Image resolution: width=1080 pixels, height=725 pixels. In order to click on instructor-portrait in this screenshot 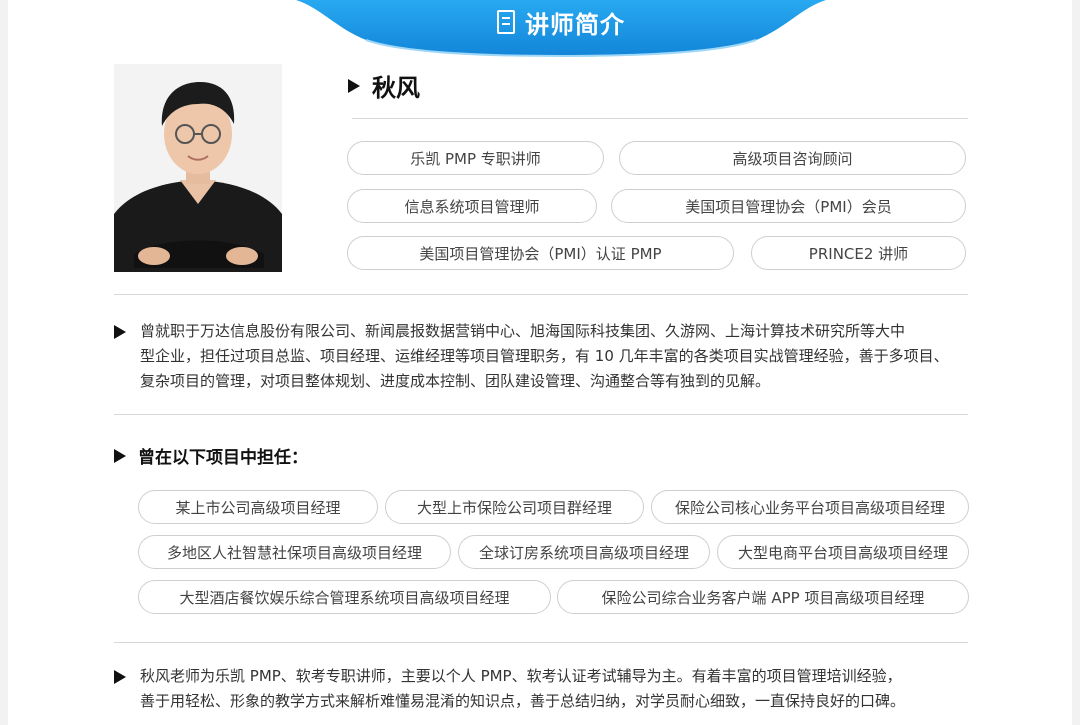, I will do `click(198, 168)`.